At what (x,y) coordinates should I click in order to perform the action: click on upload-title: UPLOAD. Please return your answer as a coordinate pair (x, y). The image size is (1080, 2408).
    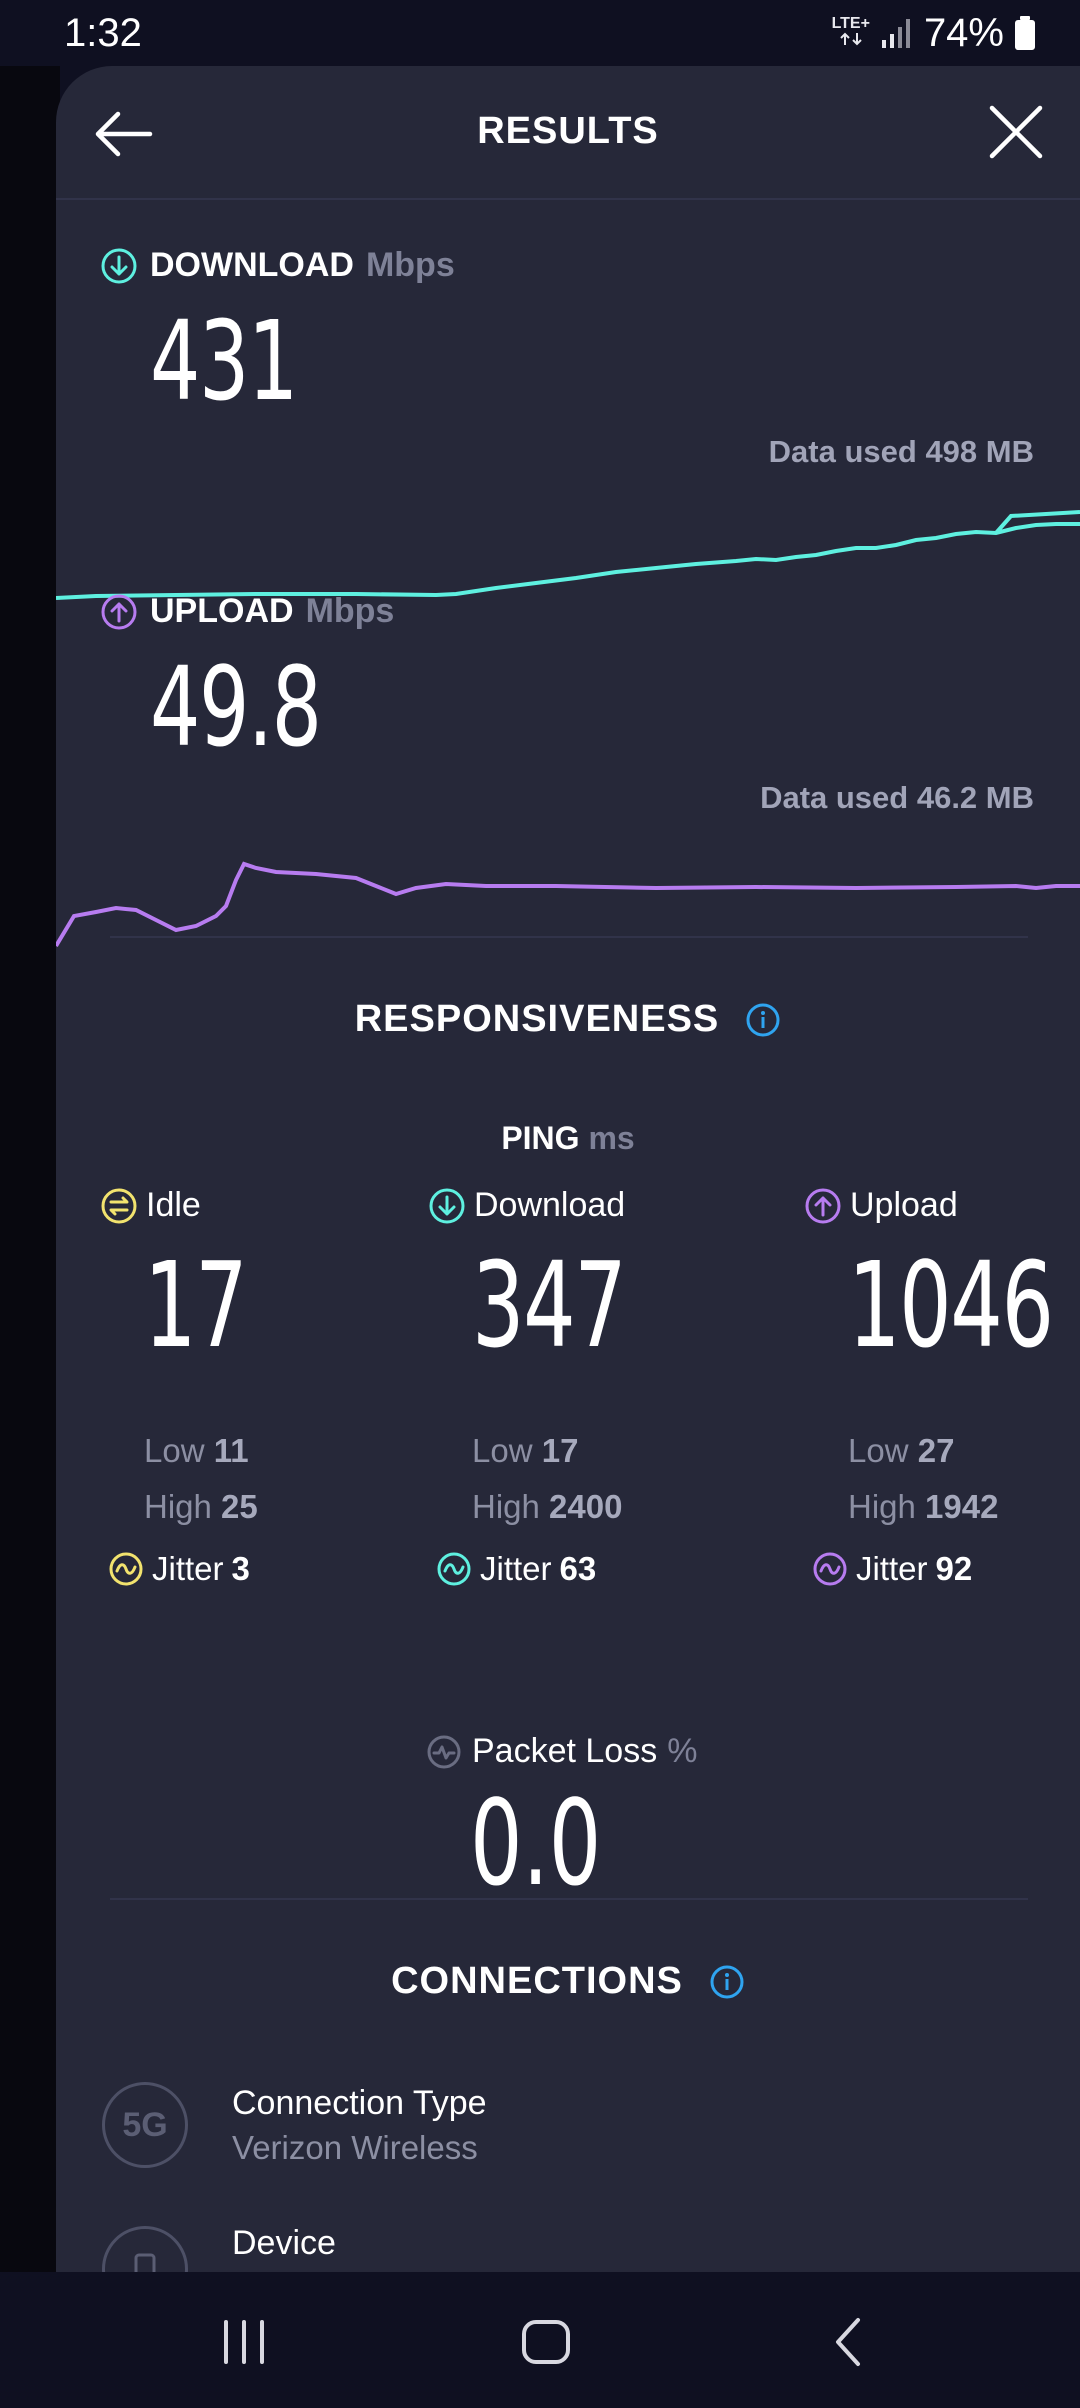
    Looking at the image, I should click on (222, 611).